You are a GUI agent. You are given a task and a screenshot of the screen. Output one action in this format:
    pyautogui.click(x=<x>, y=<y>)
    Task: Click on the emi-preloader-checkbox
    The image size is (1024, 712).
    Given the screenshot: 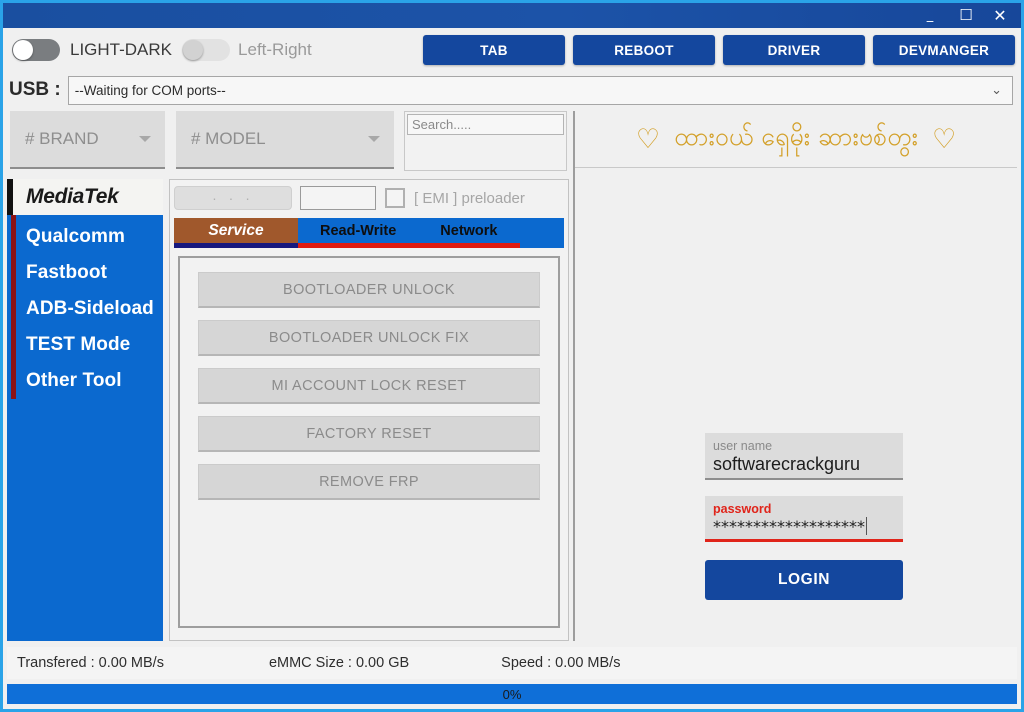 What is the action you would take?
    pyautogui.click(x=395, y=198)
    